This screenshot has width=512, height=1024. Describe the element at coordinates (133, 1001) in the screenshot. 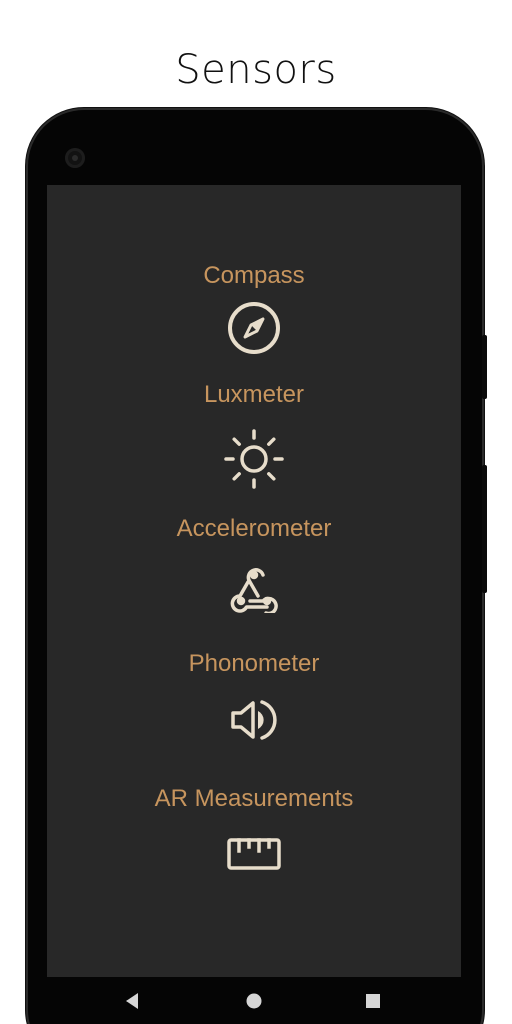

I see `back-icon` at that location.